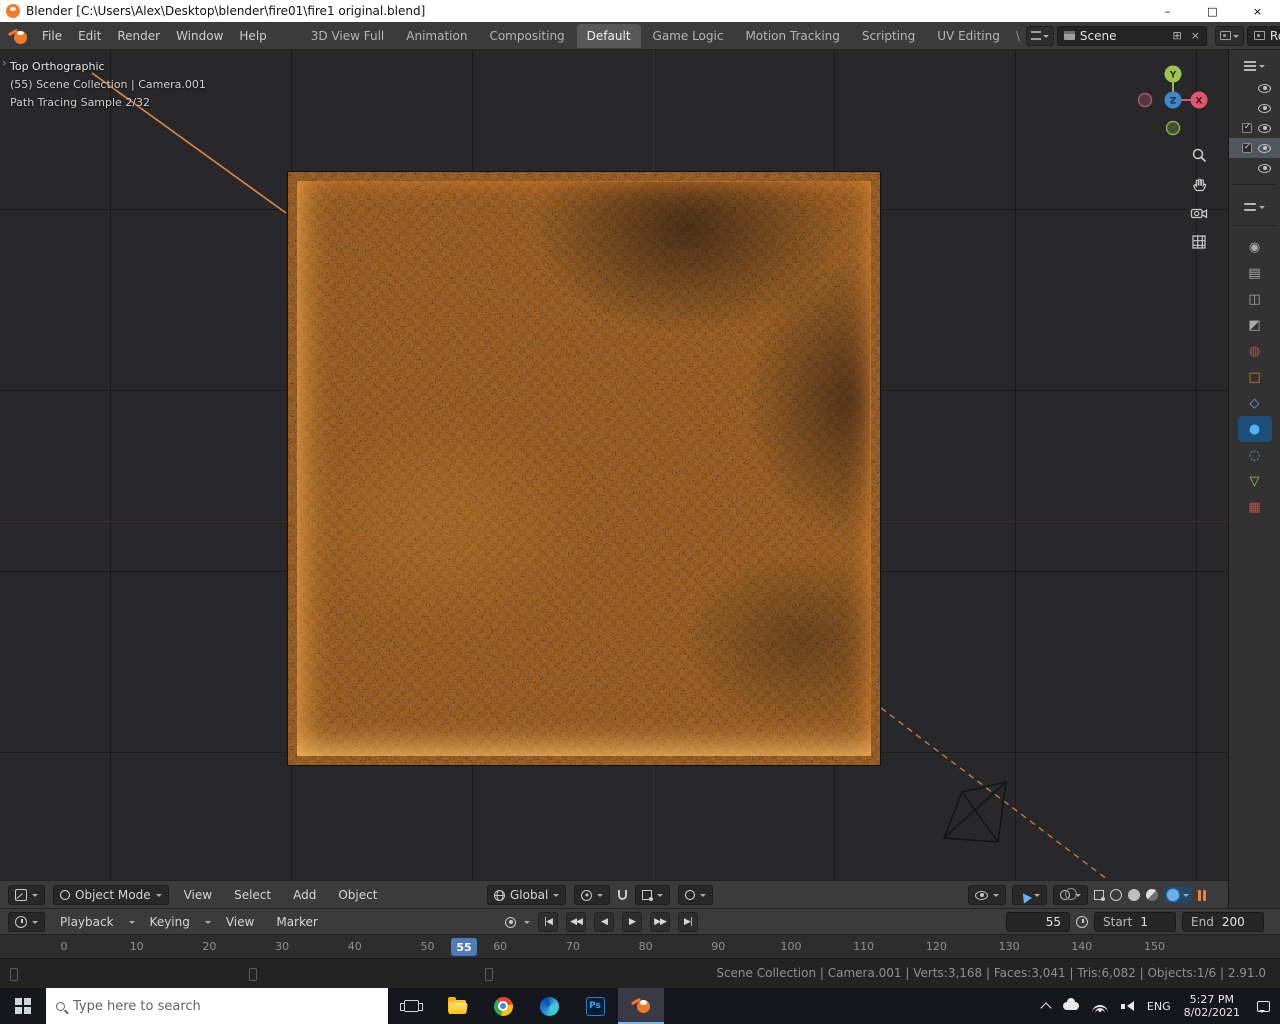 This screenshot has height=1024, width=1280. Describe the element at coordinates (411, 1006) in the screenshot. I see `task-view-button` at that location.